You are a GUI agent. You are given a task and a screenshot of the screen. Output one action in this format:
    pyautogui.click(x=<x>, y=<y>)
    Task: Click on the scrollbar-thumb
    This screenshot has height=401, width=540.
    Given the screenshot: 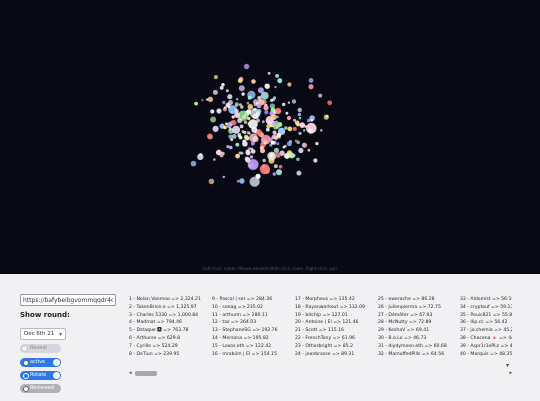 What is the action you would take?
    pyautogui.click(x=146, y=373)
    